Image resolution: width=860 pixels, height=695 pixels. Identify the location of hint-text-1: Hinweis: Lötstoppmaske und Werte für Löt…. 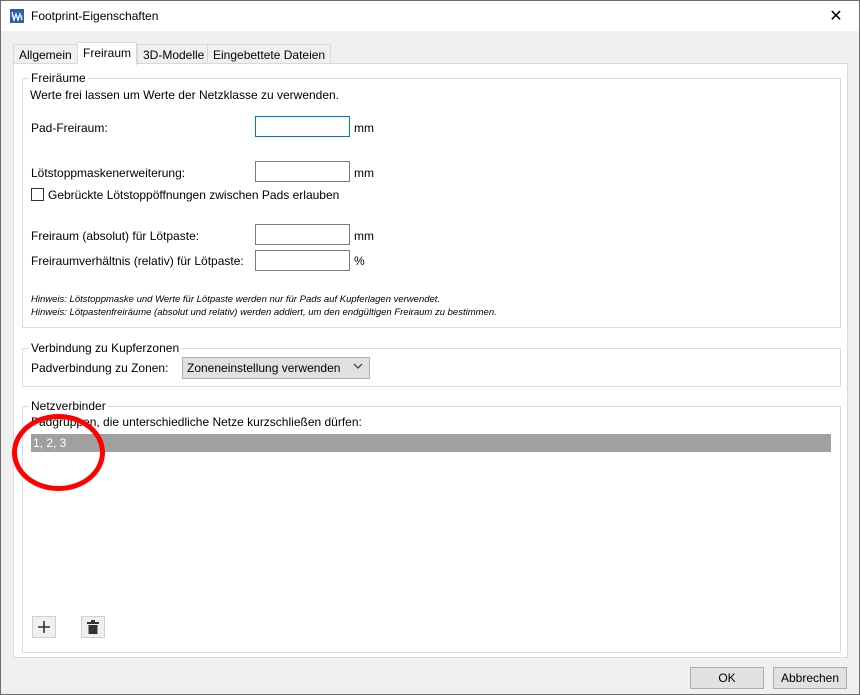
(236, 299).